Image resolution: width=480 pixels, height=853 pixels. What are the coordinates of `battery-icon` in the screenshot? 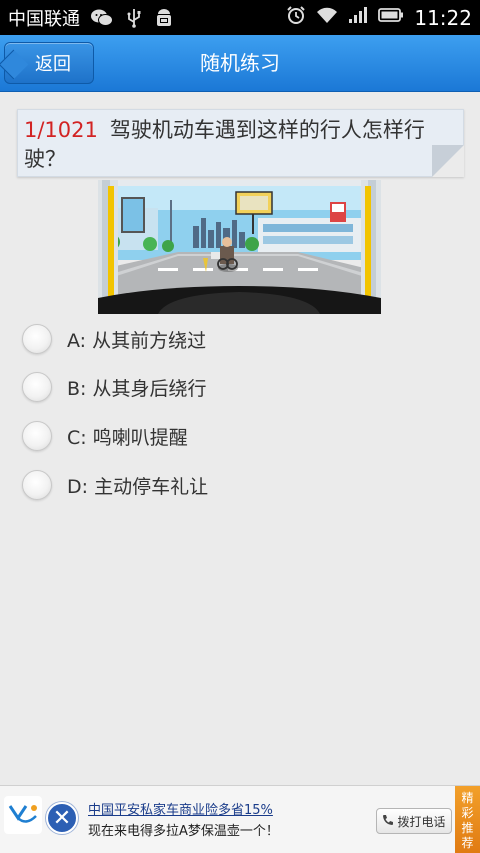 It's located at (391, 17).